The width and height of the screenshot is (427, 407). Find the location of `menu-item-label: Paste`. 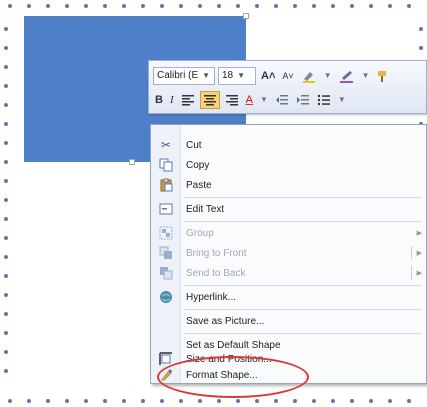

menu-item-label: Paste is located at coordinates (199, 185).